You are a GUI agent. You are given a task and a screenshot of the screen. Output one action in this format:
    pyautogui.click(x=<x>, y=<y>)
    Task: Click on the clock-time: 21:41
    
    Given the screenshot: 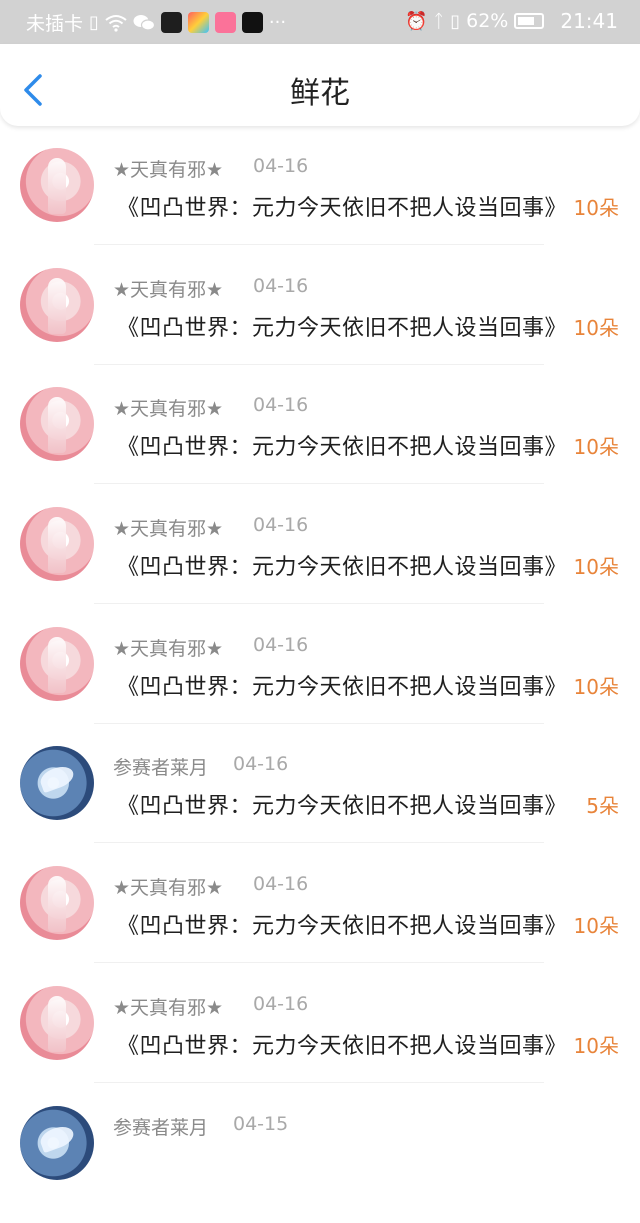 What is the action you would take?
    pyautogui.click(x=589, y=21)
    